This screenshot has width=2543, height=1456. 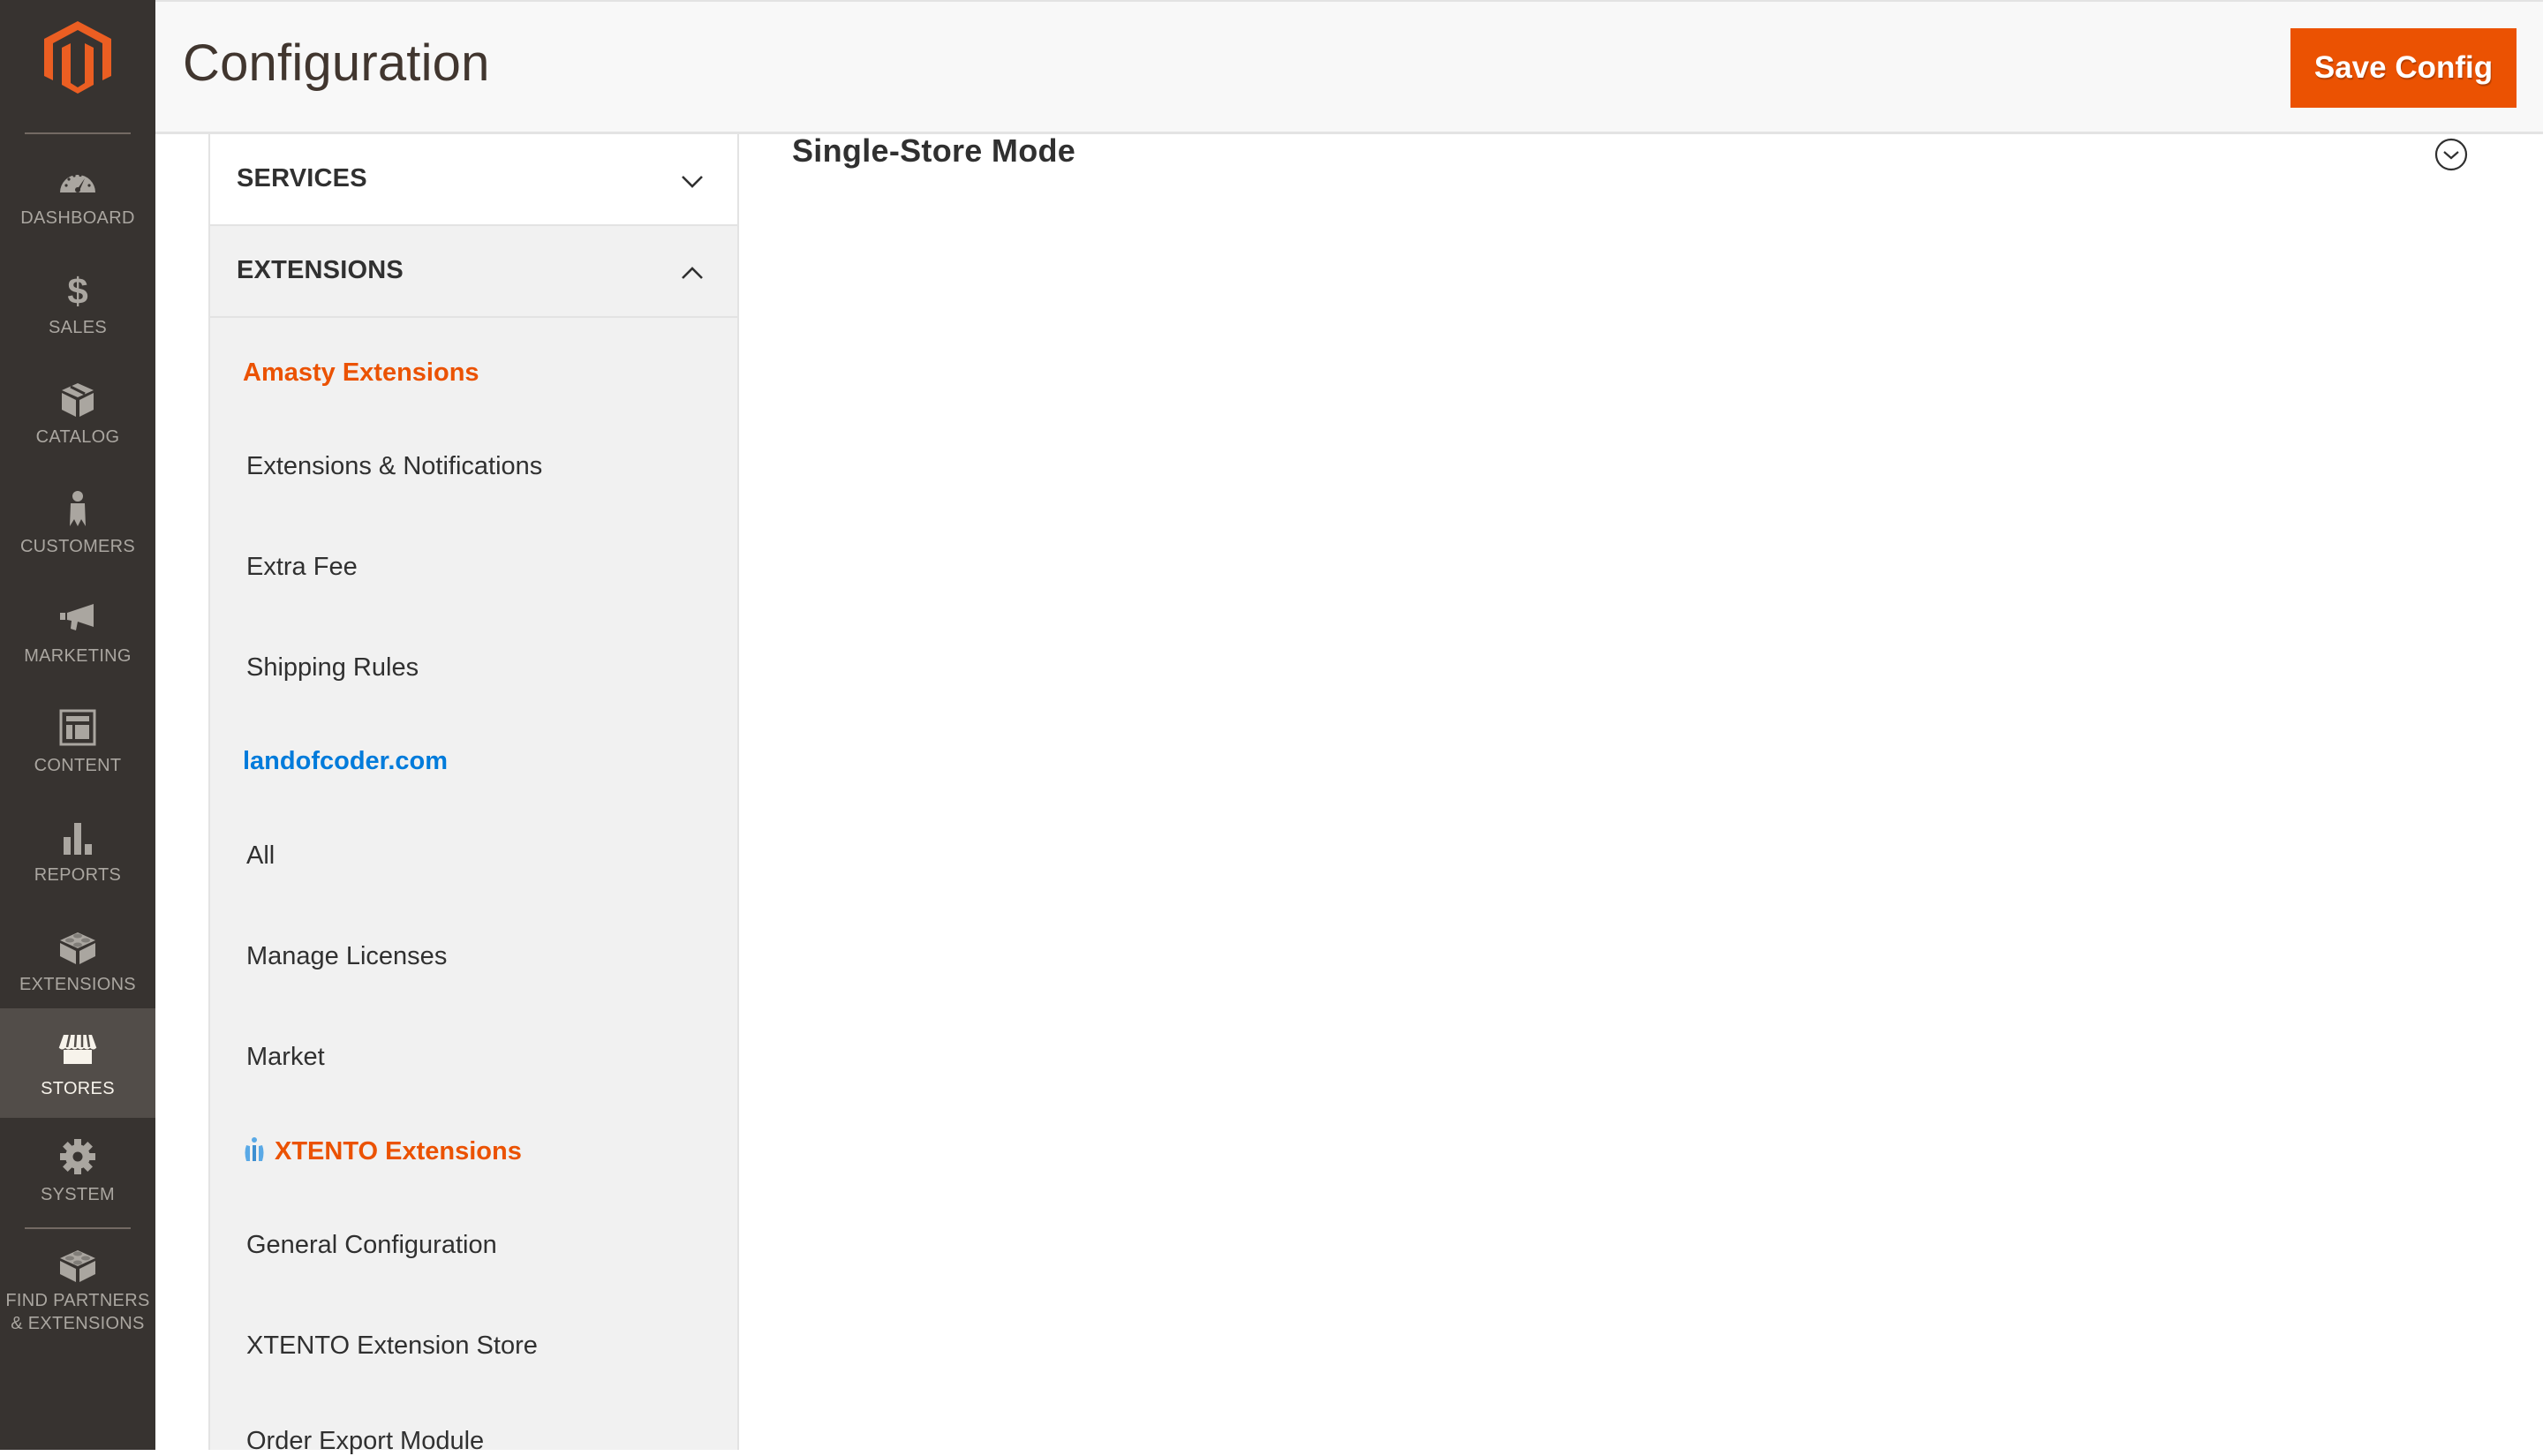 What do you see at coordinates (692, 273) in the screenshot?
I see `chevron-up-icon` at bounding box center [692, 273].